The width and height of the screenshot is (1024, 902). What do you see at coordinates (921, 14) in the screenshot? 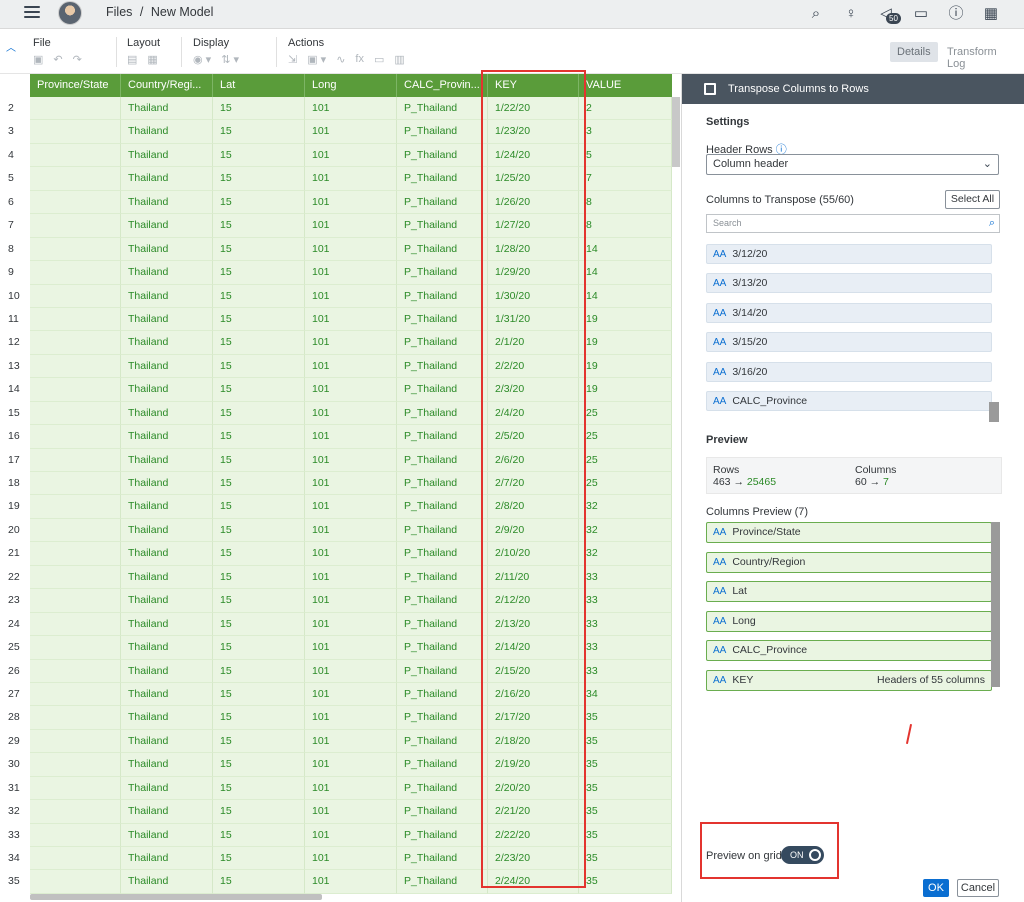
I see `chat-icon: ▭` at bounding box center [921, 14].